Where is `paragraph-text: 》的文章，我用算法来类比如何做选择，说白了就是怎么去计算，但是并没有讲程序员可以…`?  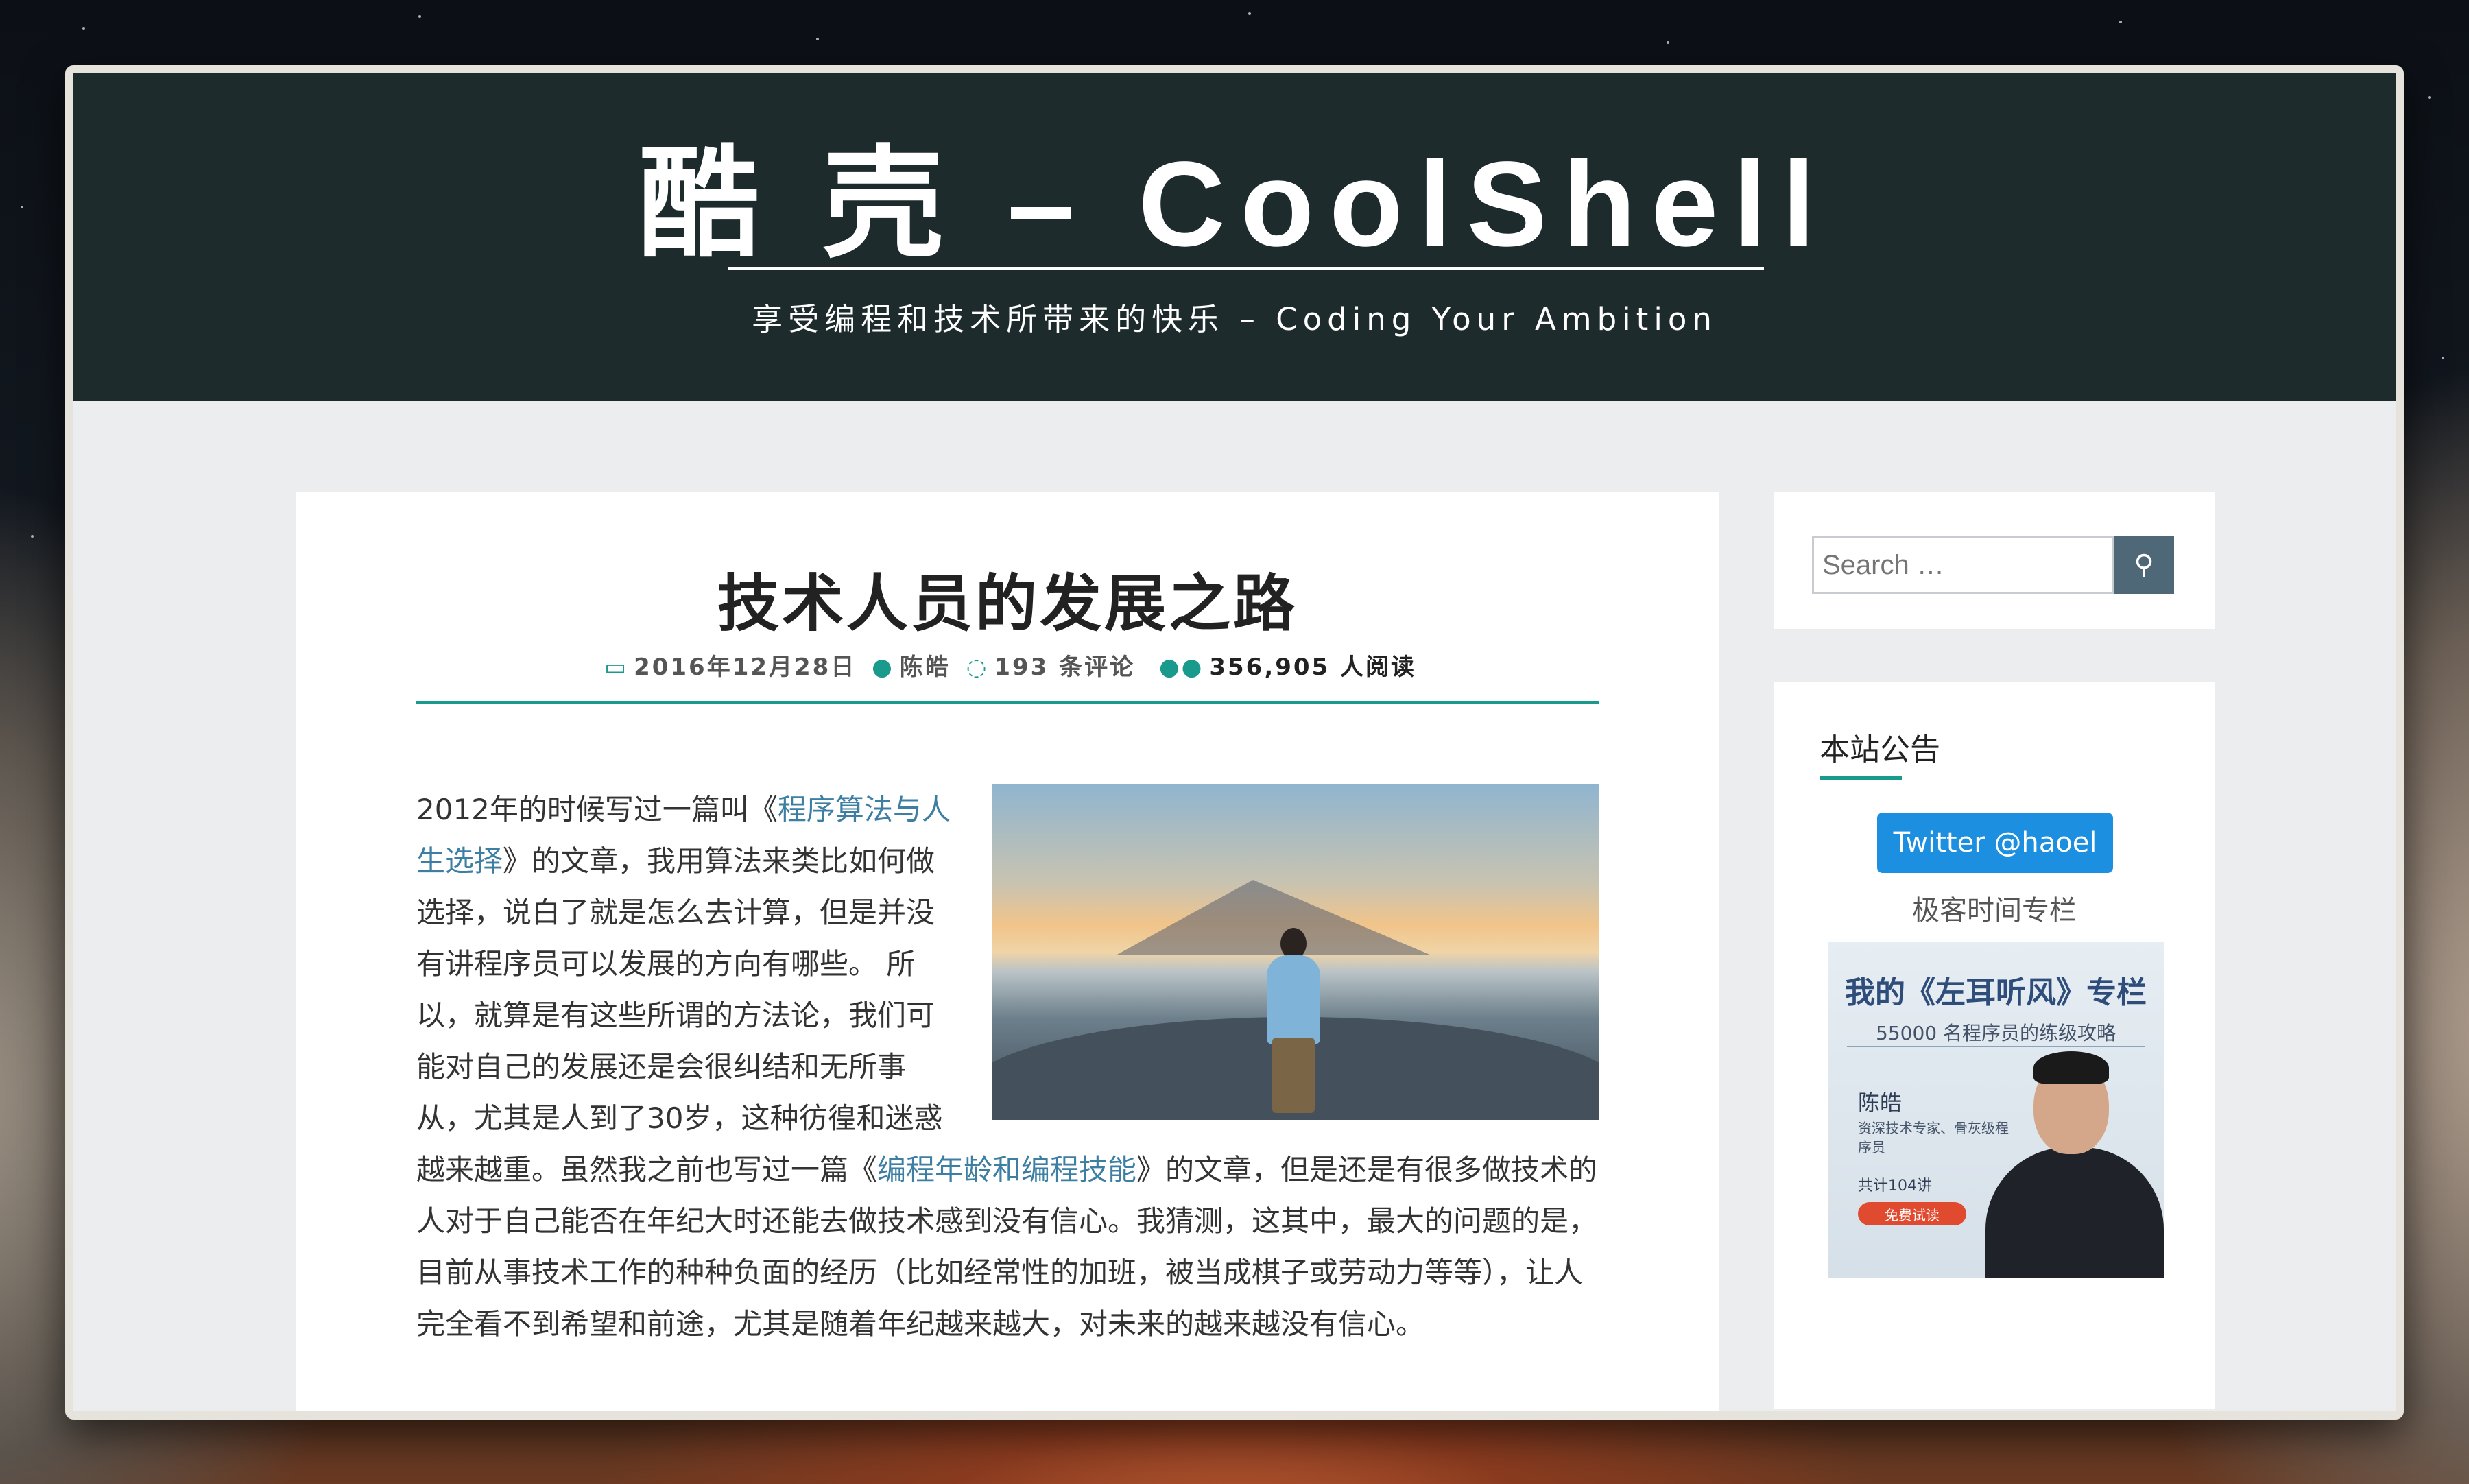
paragraph-text: 》的文章，我用算法来类比如何做选择，说白了就是怎么去计算，但是并没有讲程序员可以… is located at coordinates (679, 1015).